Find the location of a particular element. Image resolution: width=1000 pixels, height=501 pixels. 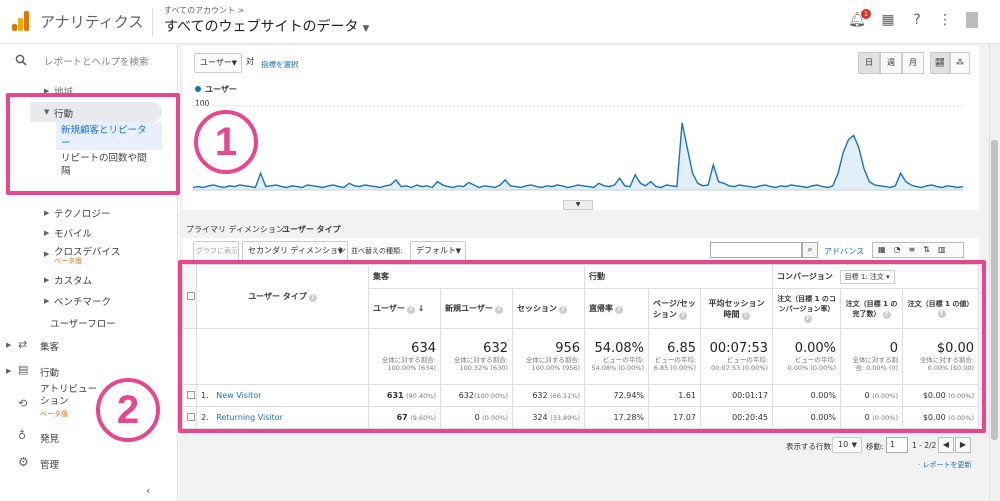

plot-rows-button: グラフに表示 is located at coordinates (216, 251).